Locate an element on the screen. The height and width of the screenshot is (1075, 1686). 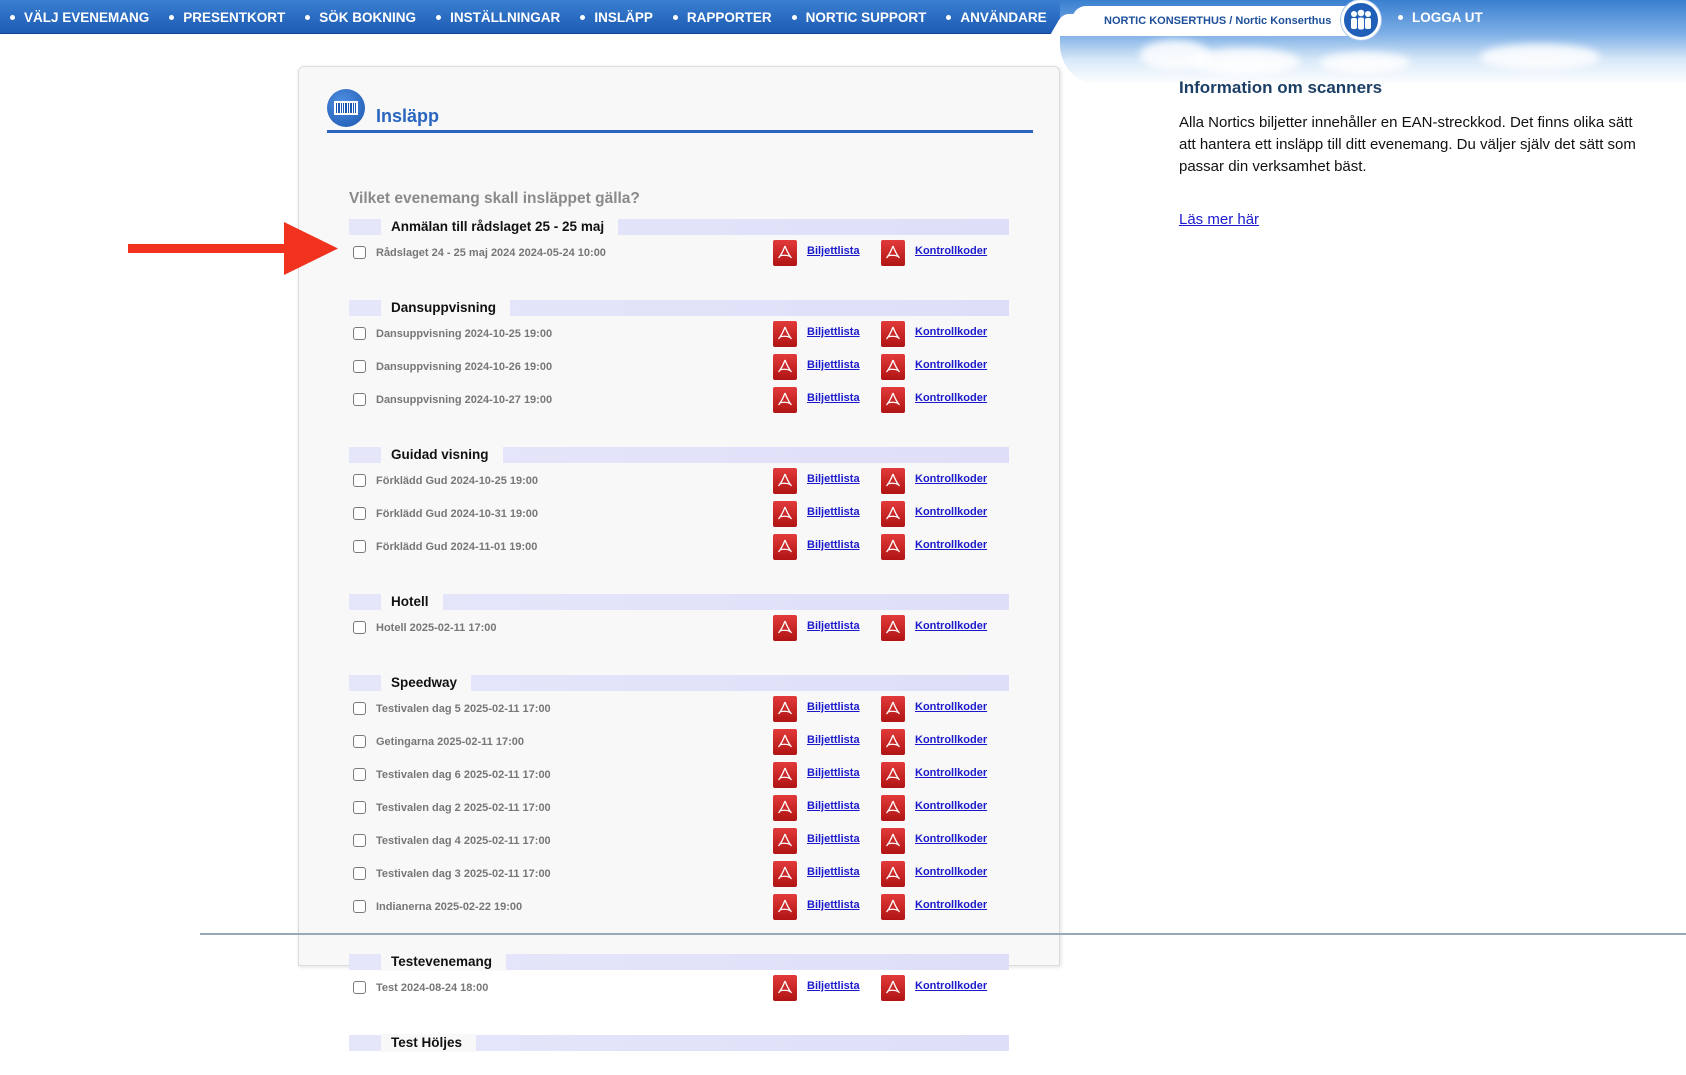
group-header: Speedway is located at coordinates (679, 683).